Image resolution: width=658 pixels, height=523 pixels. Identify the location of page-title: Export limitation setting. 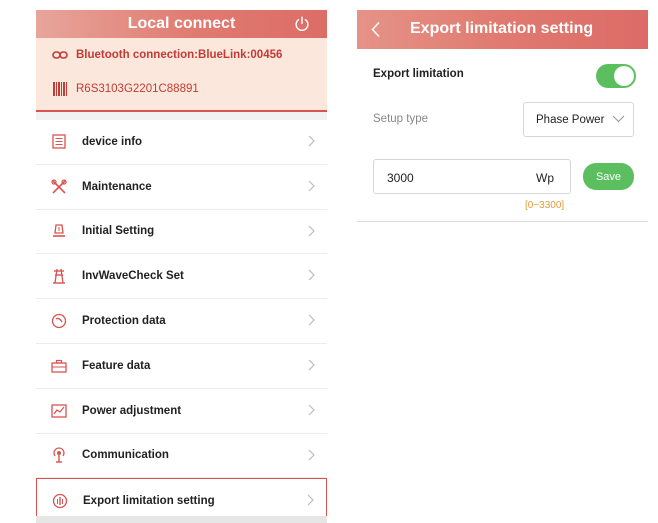
(502, 28).